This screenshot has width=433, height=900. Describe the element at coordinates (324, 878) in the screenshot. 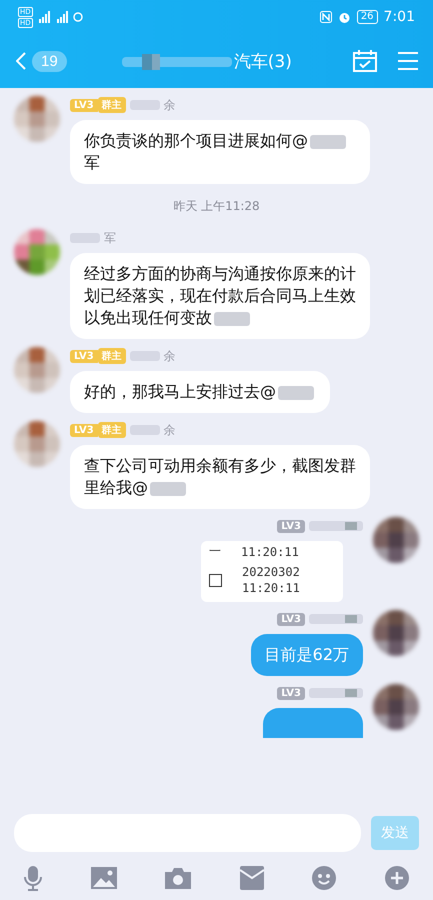

I see `emoji-icon` at that location.